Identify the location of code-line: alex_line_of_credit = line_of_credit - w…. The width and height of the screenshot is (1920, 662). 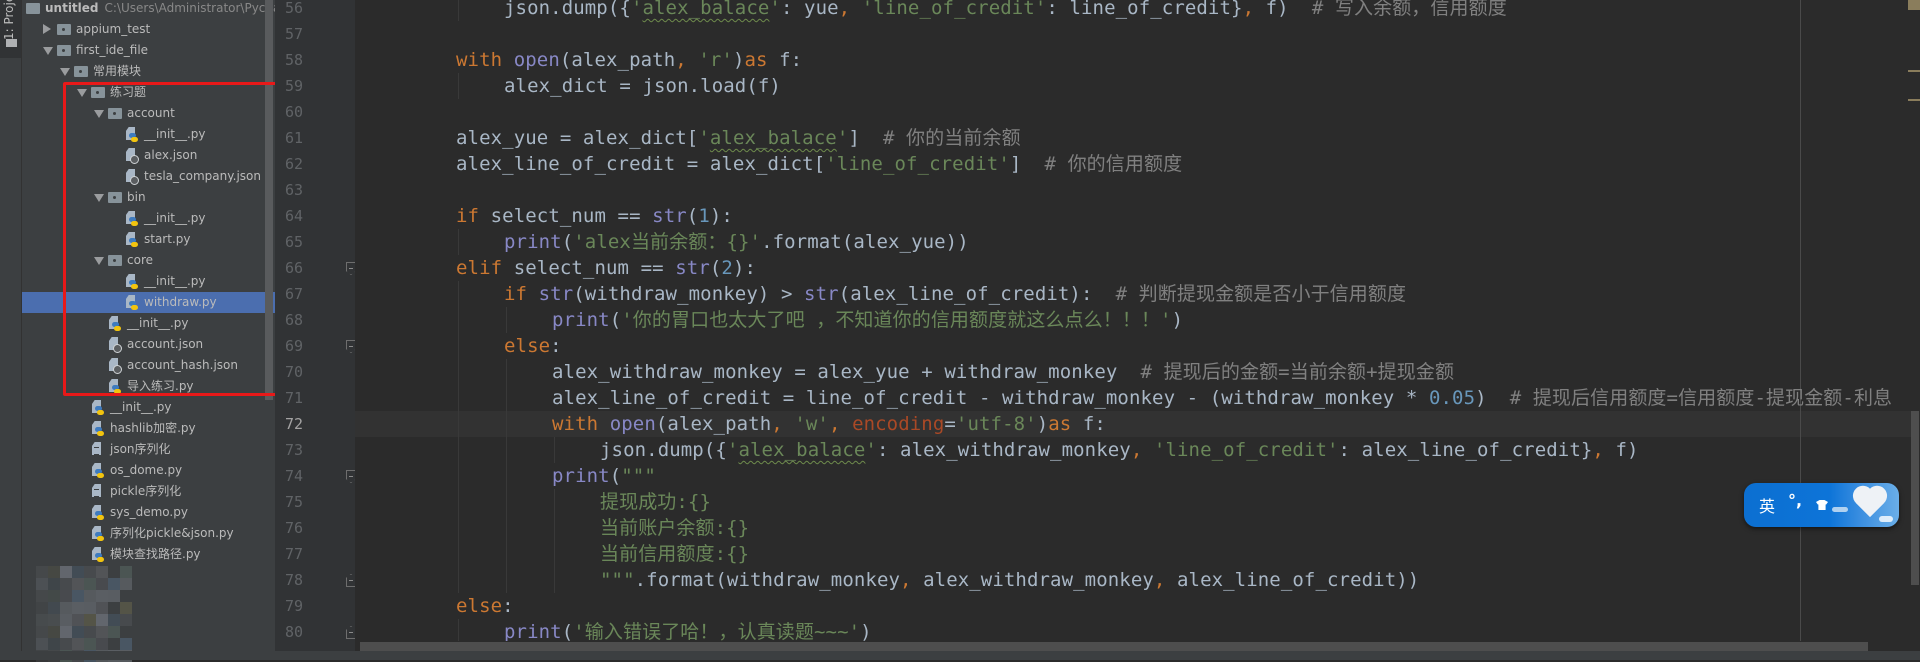
(1222, 398).